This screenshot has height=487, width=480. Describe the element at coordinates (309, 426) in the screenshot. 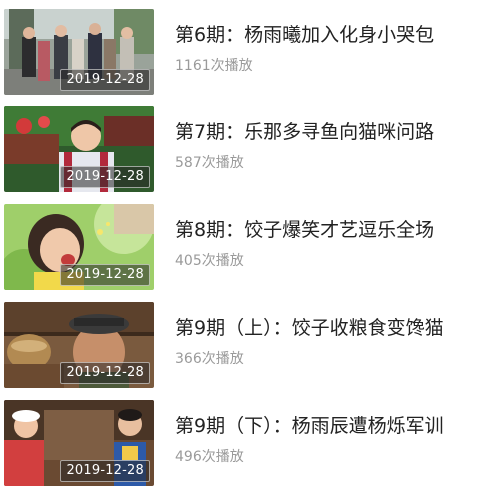

I see `episode-title: 第9期（下）：杨雨辰遭杨烁军训` at that location.